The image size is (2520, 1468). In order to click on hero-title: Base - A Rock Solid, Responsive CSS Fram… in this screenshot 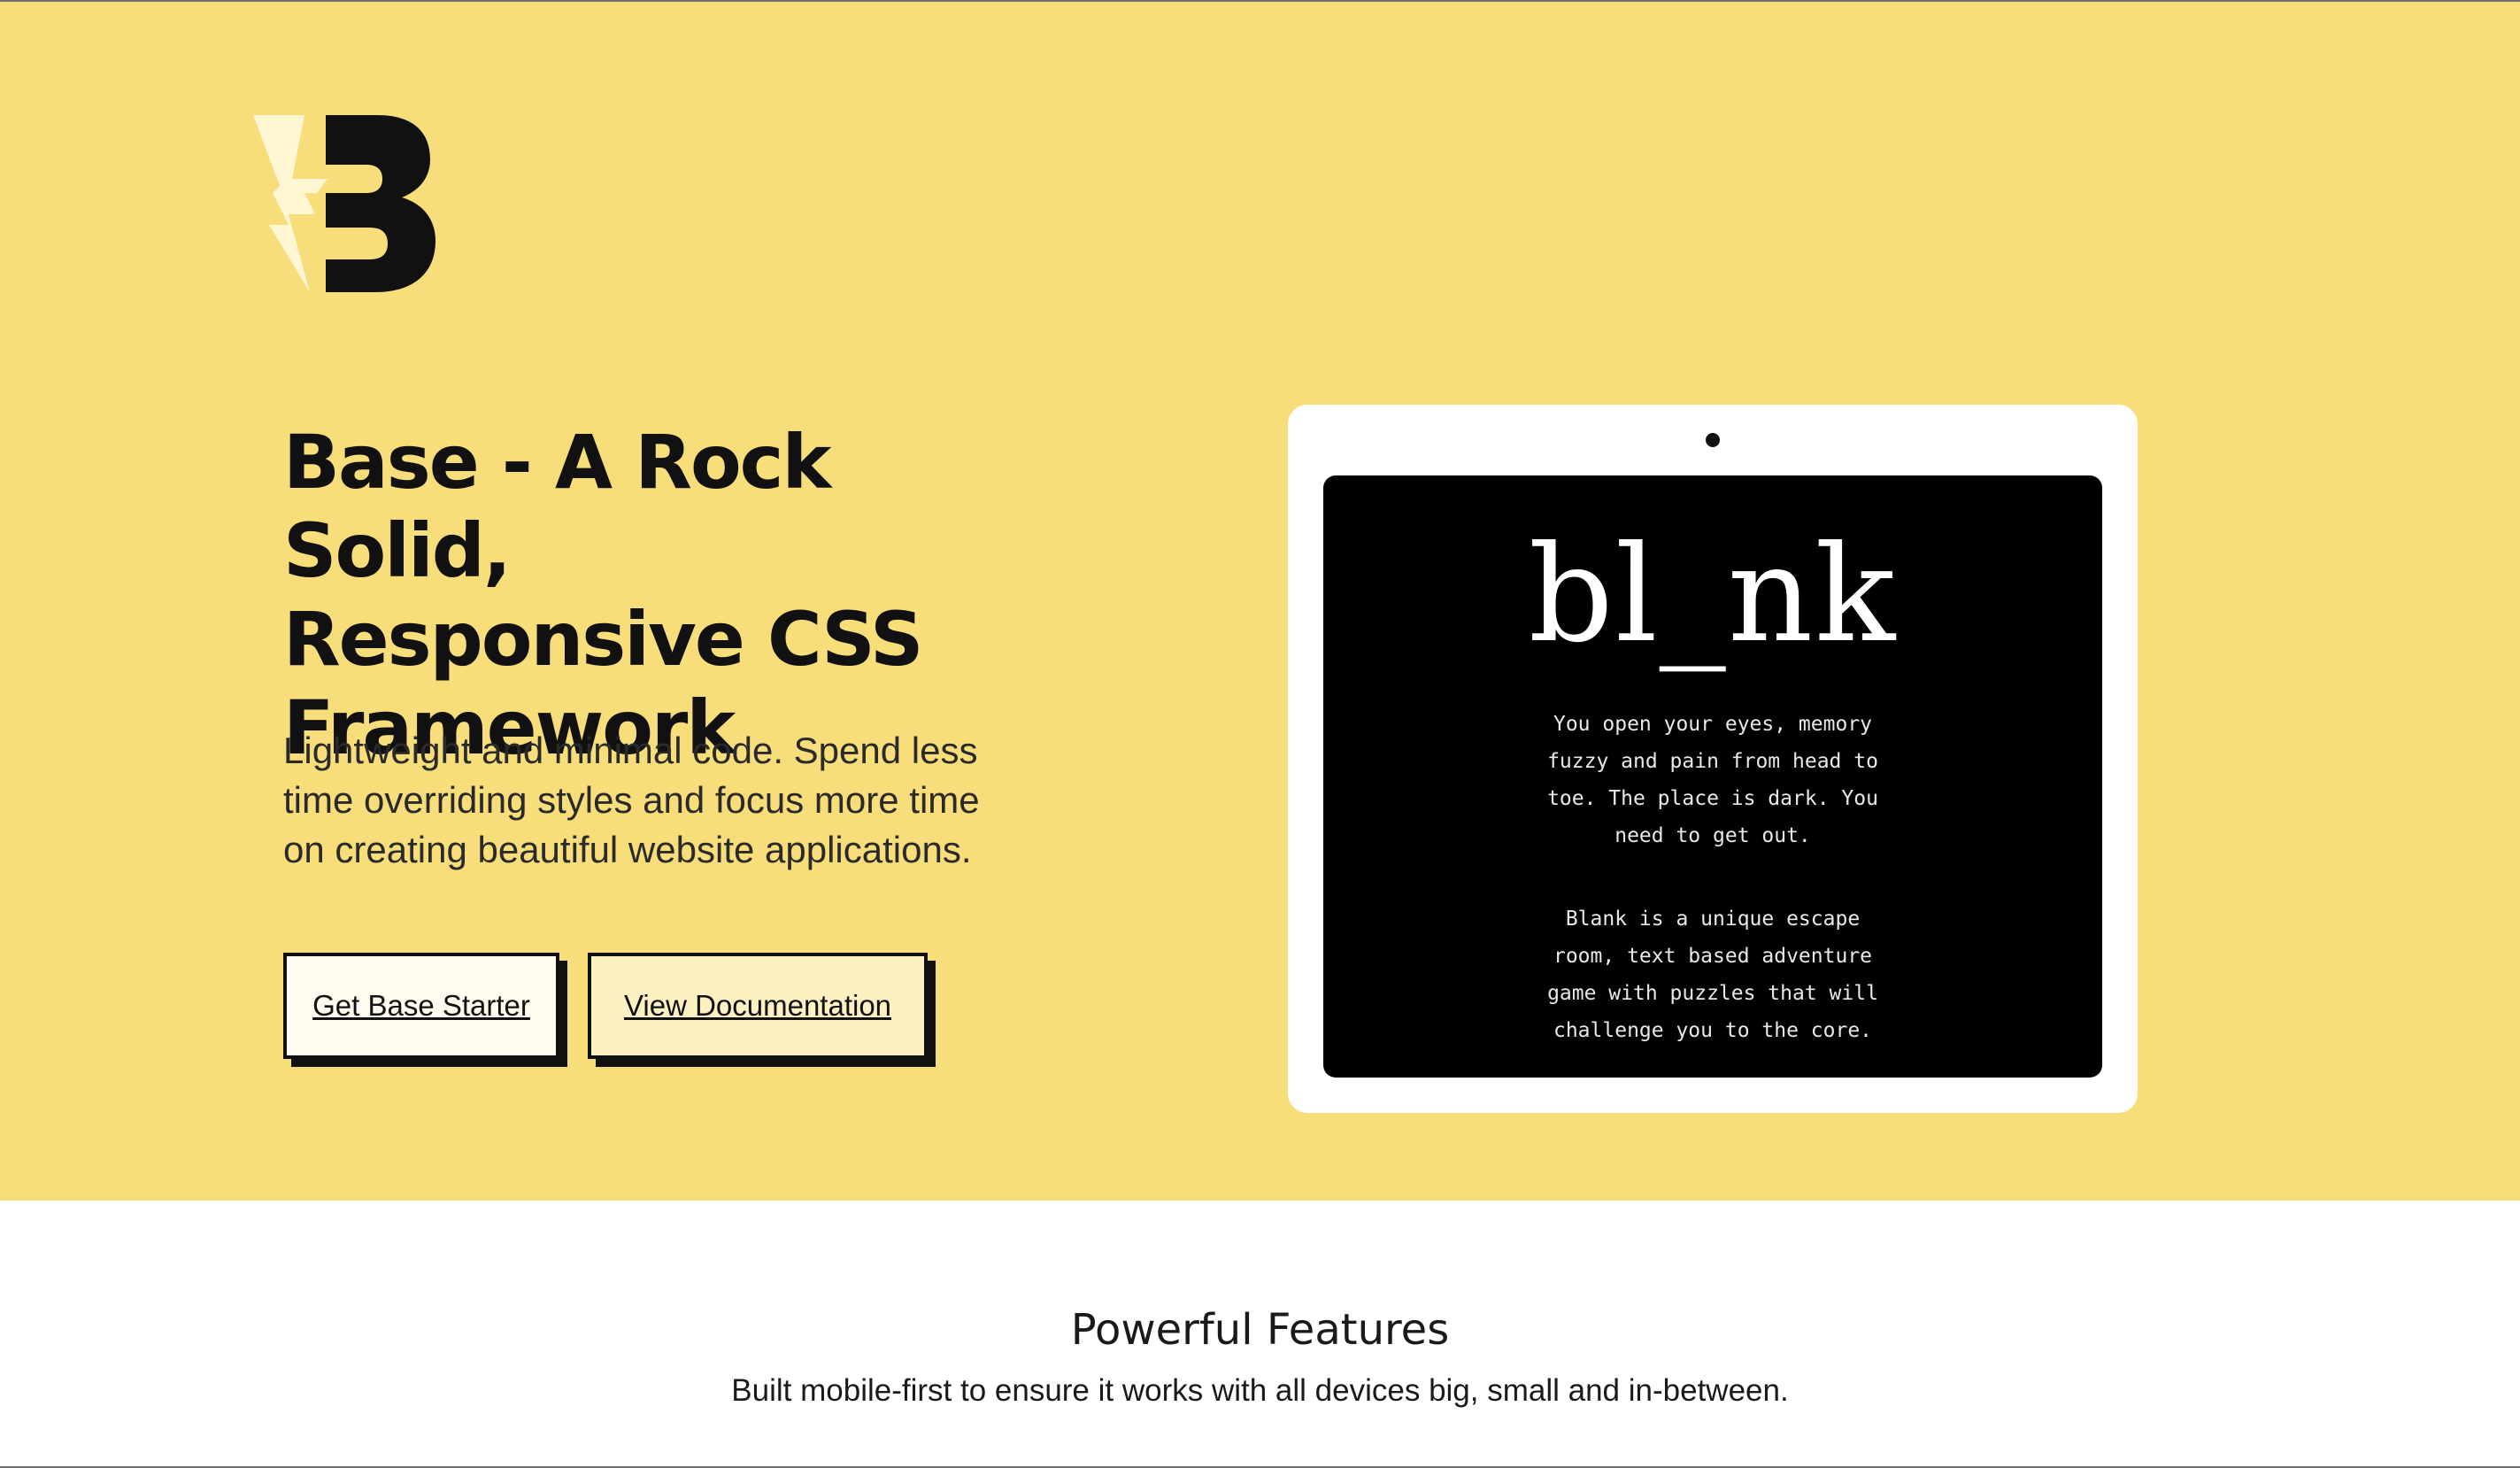, I will do `click(681, 595)`.